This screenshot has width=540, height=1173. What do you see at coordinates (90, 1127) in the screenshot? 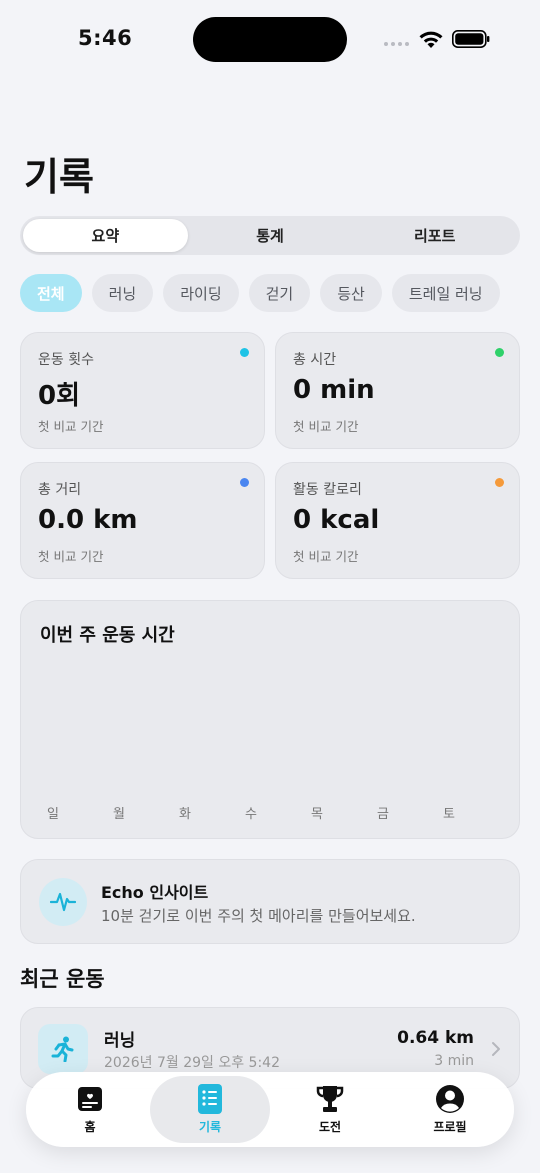
I see `tab-label: 홈` at bounding box center [90, 1127].